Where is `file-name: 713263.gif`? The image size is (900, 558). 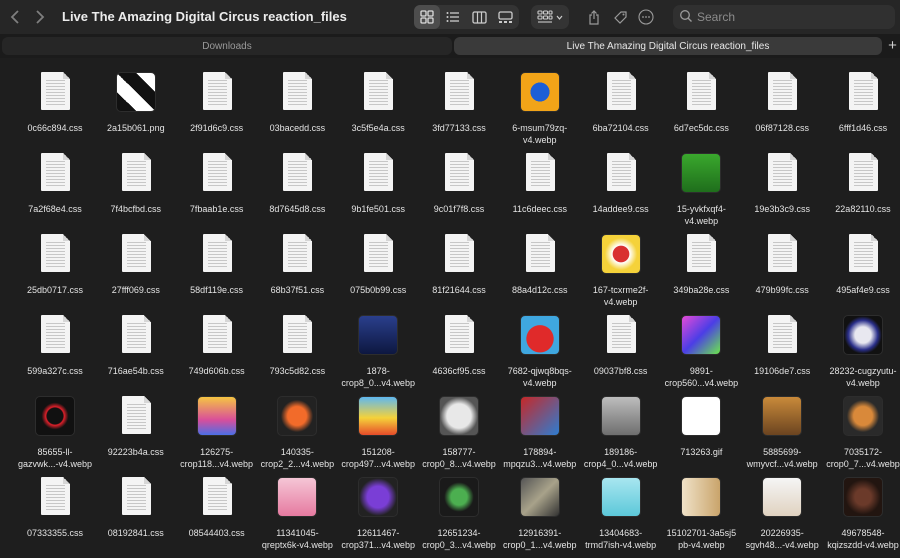 file-name: 713263.gif is located at coordinates (701, 452).